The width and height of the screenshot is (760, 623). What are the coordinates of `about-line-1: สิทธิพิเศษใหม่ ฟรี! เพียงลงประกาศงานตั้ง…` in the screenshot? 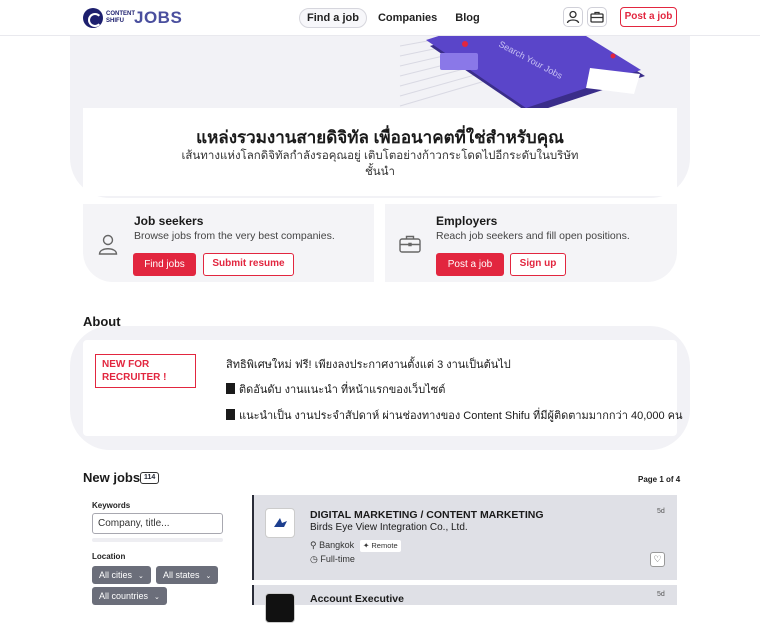 It's located at (368, 365).